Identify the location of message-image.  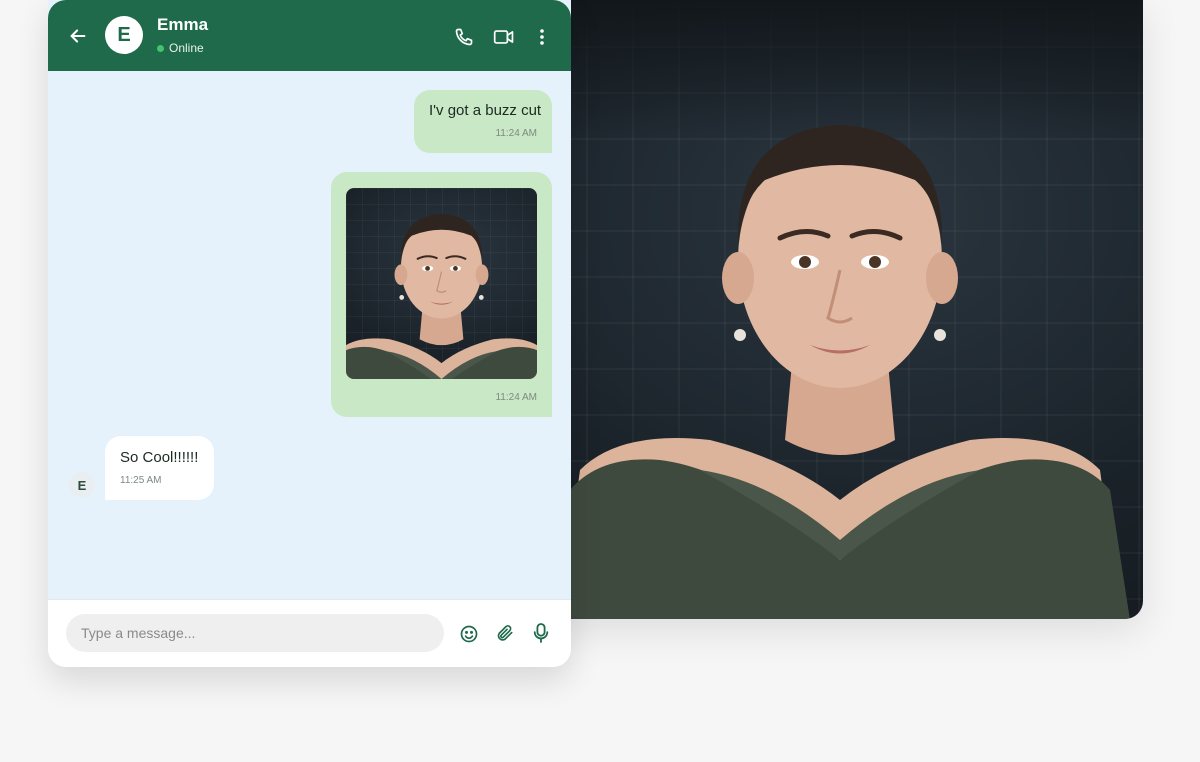
(441, 283).